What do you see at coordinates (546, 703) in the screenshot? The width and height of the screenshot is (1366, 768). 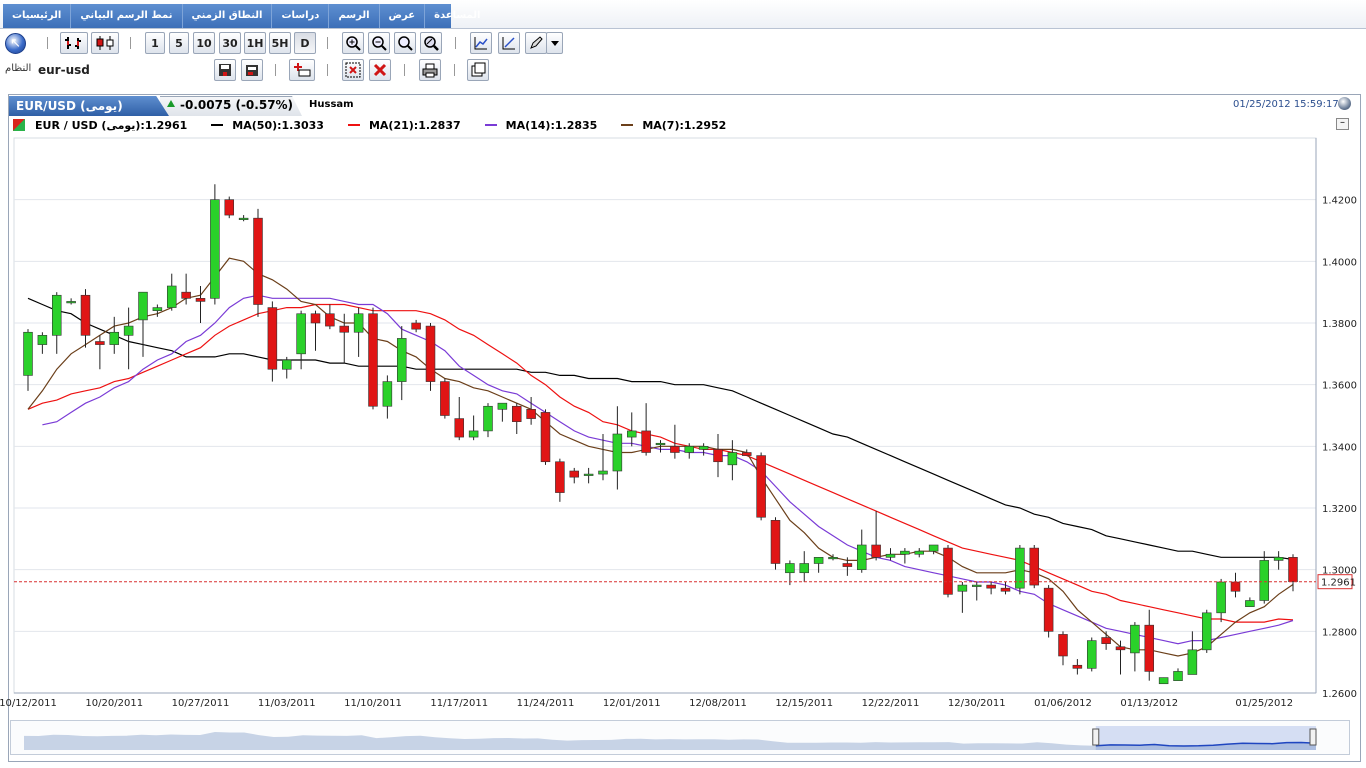 I see `x-tick-label: 11/24/2011` at bounding box center [546, 703].